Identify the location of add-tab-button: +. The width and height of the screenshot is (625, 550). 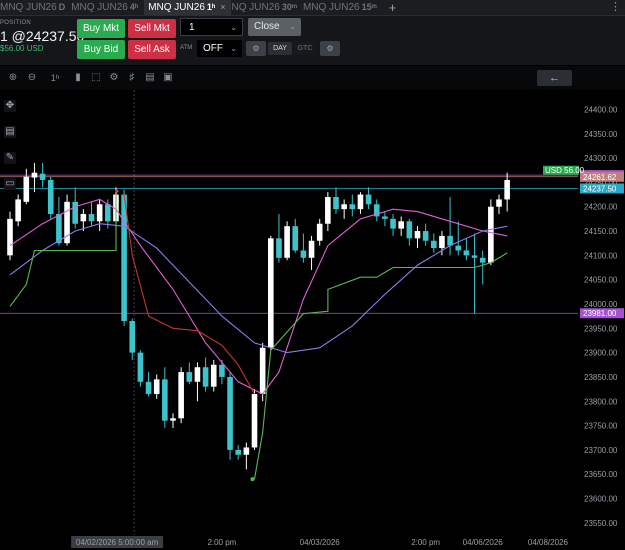
(393, 7).